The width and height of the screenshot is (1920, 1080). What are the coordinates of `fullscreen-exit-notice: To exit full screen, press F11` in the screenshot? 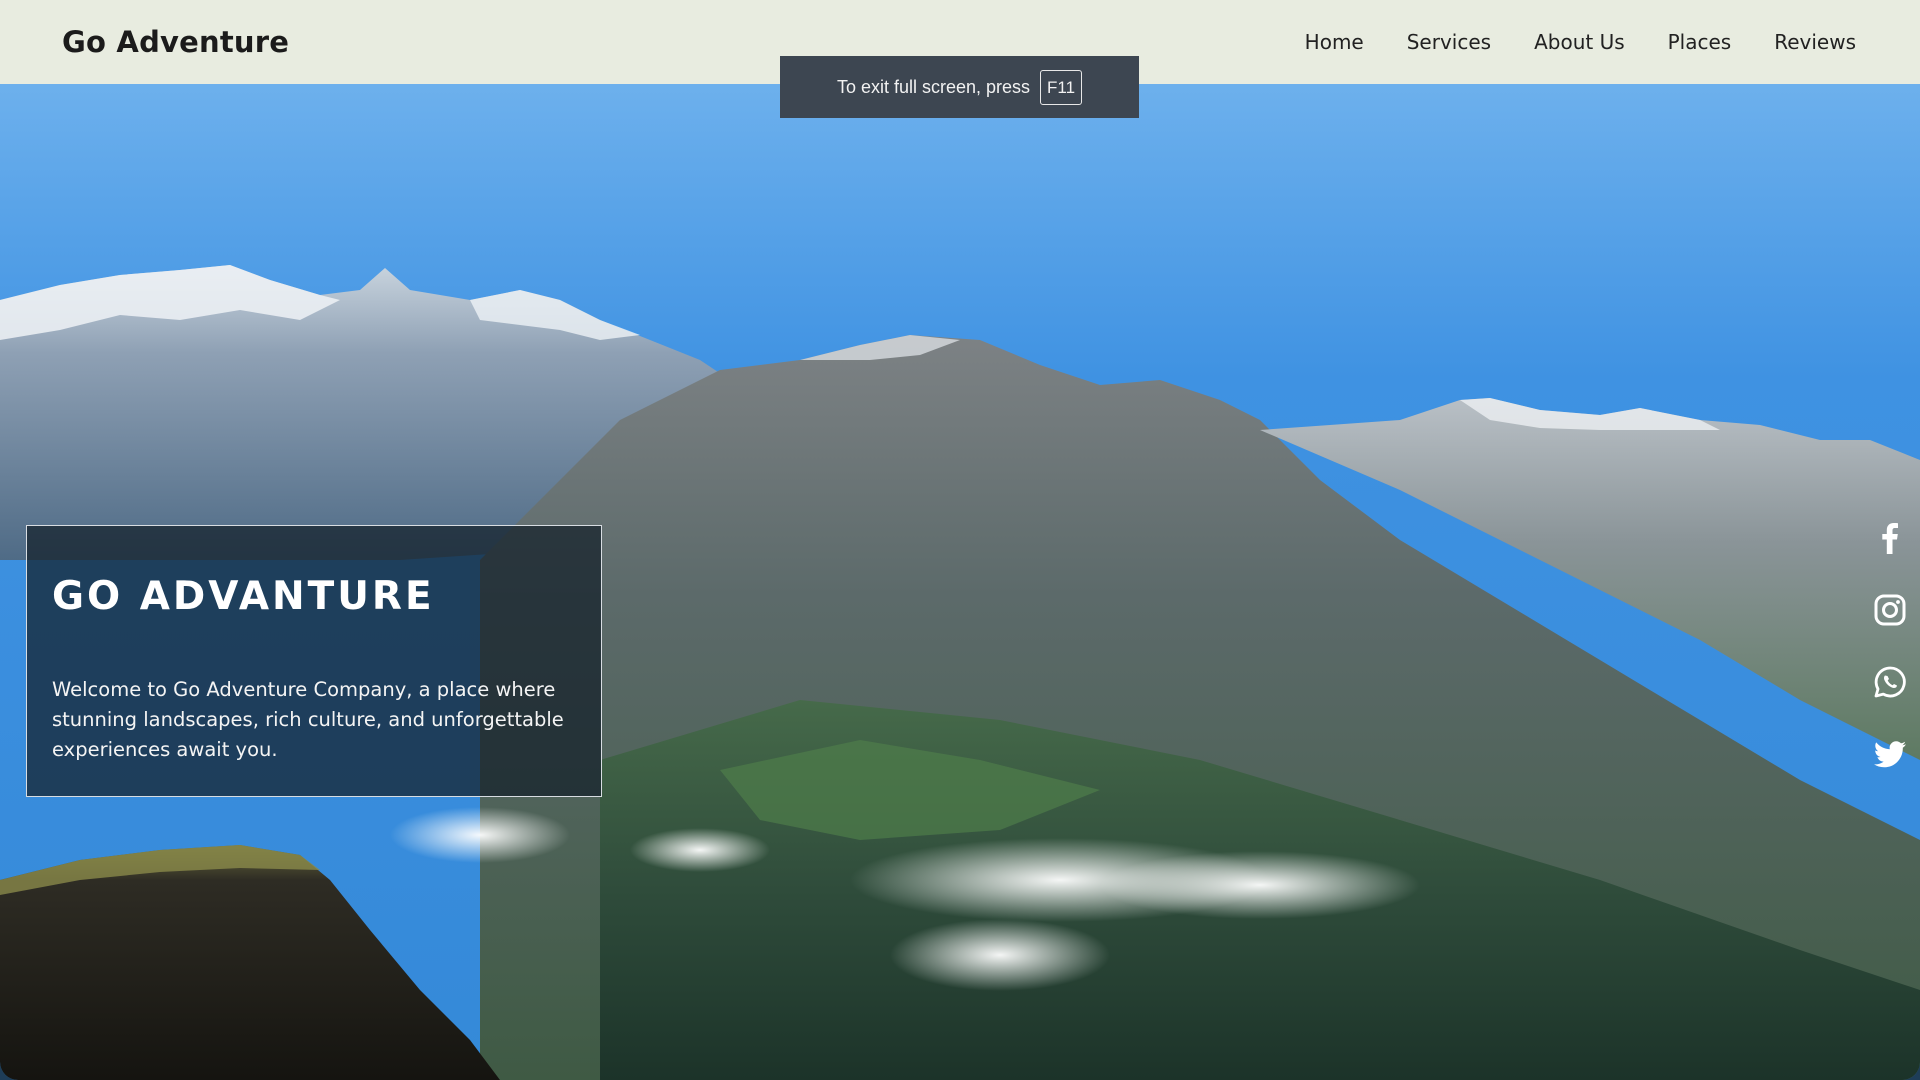 It's located at (959, 87).